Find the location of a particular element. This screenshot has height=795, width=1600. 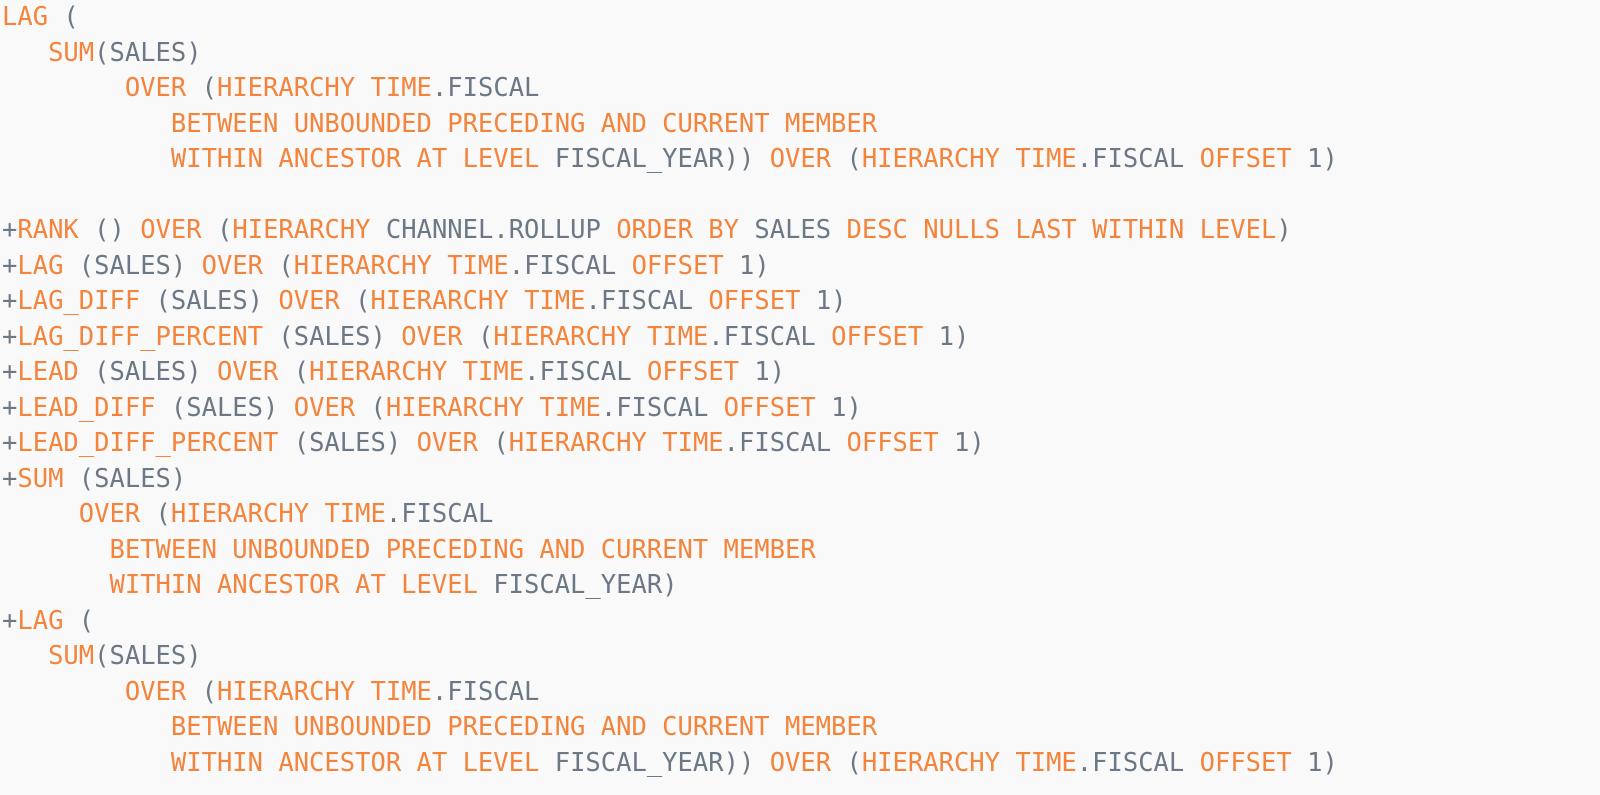

sql-number: 1 is located at coordinates (1315, 762).